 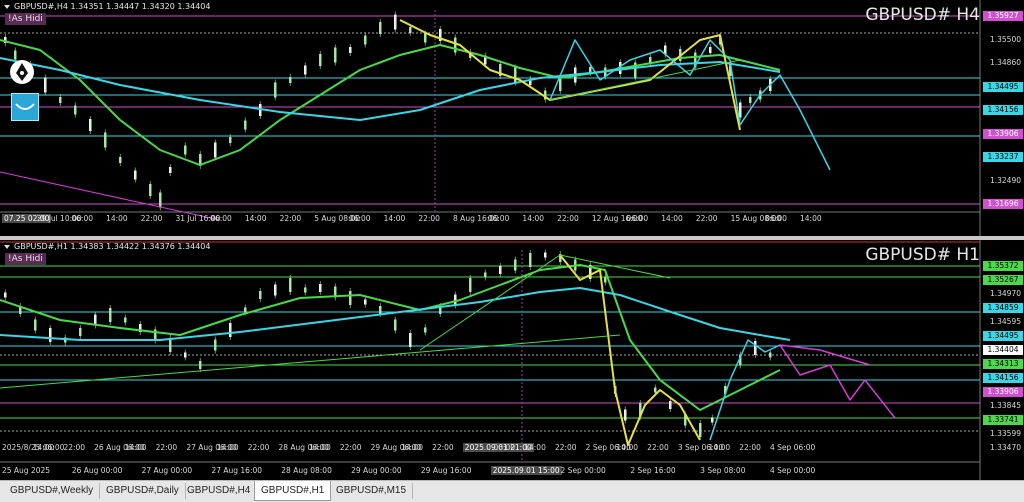 What do you see at coordinates (1005, 405) in the screenshot?
I see `price-tick-label: 1.33845` at bounding box center [1005, 405].